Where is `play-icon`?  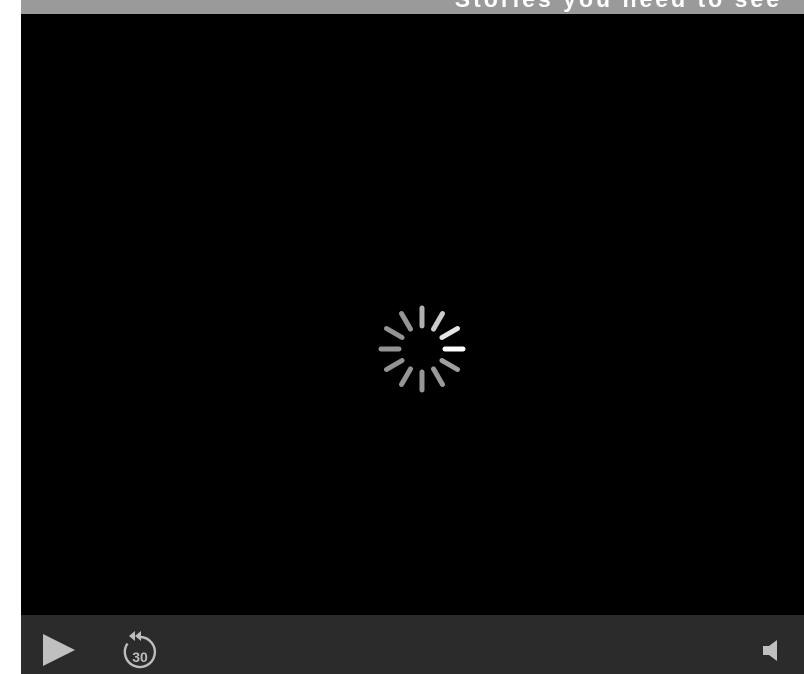 play-icon is located at coordinates (59, 650).